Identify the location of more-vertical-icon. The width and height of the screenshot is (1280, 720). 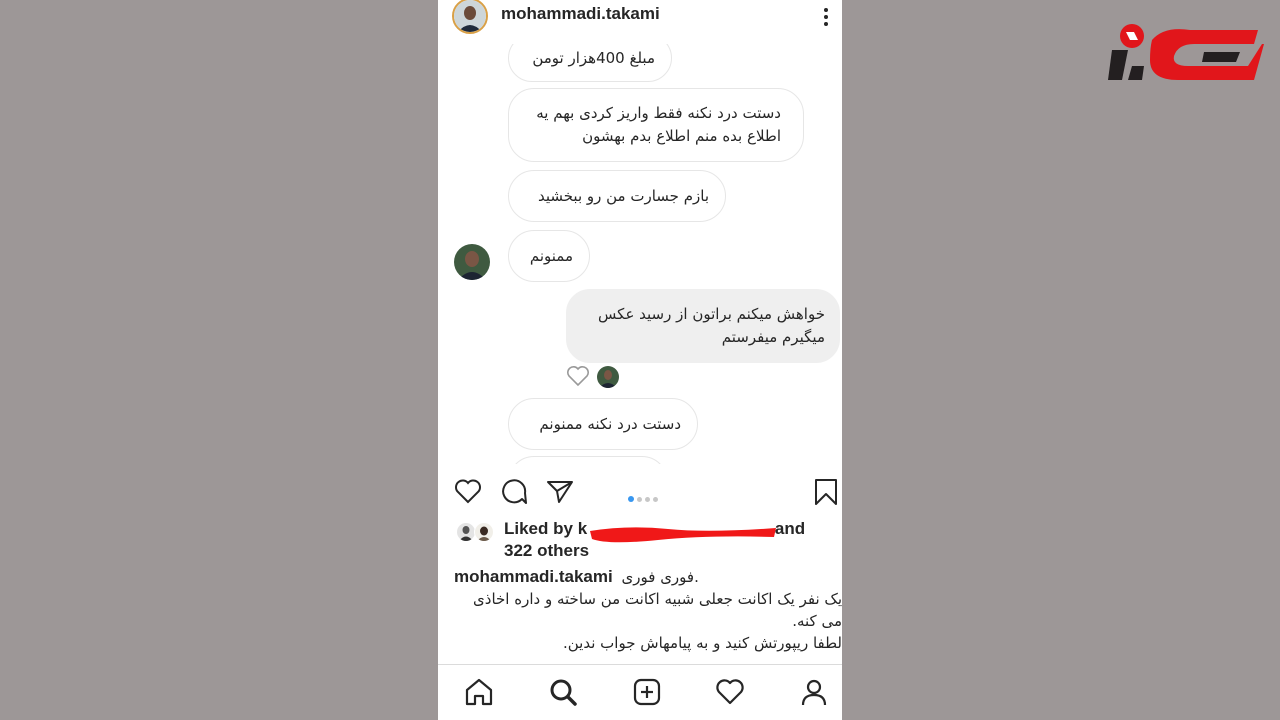
(826, 17).